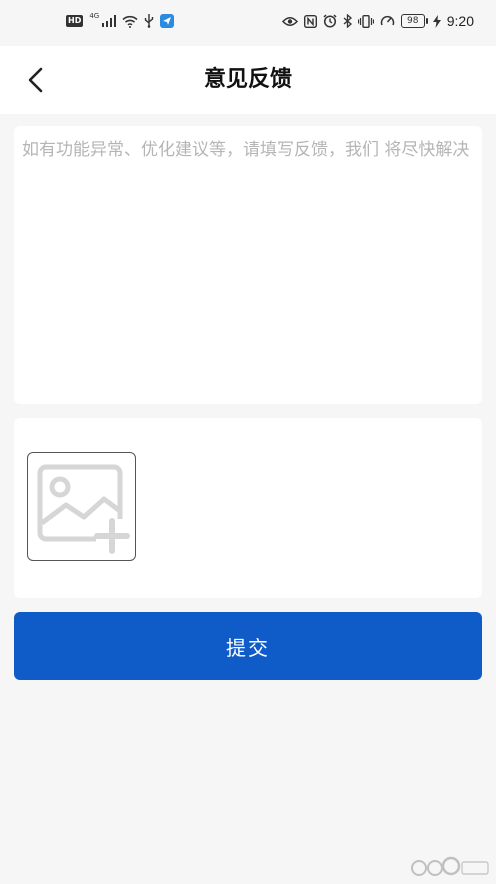  I want to click on status-time: 9:20, so click(460, 21).